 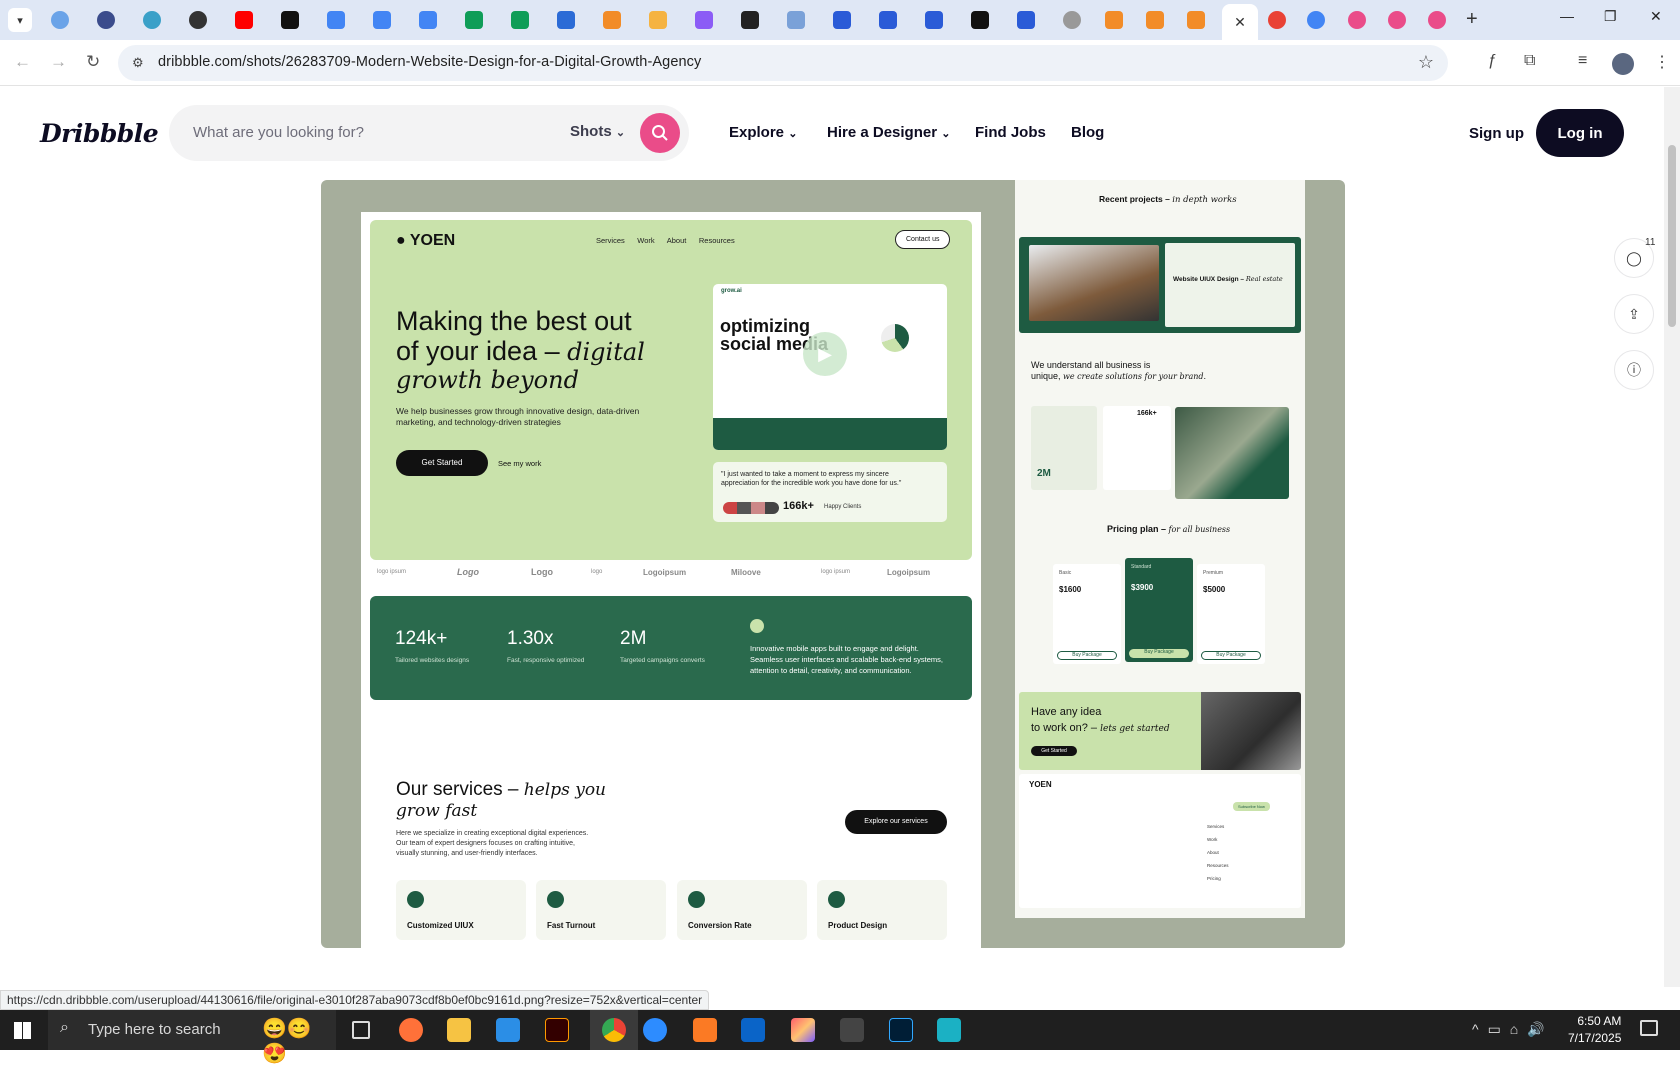 I want to click on new-tab-button: +, so click(x=1472, y=19).